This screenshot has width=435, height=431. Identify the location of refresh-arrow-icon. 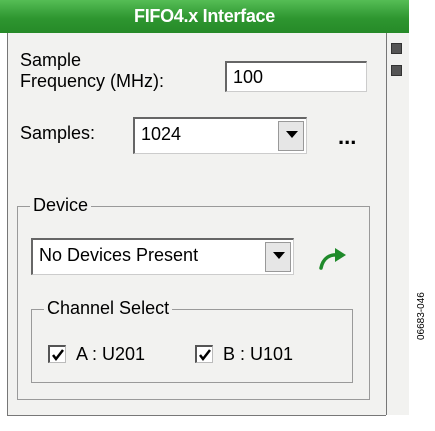
(333, 259).